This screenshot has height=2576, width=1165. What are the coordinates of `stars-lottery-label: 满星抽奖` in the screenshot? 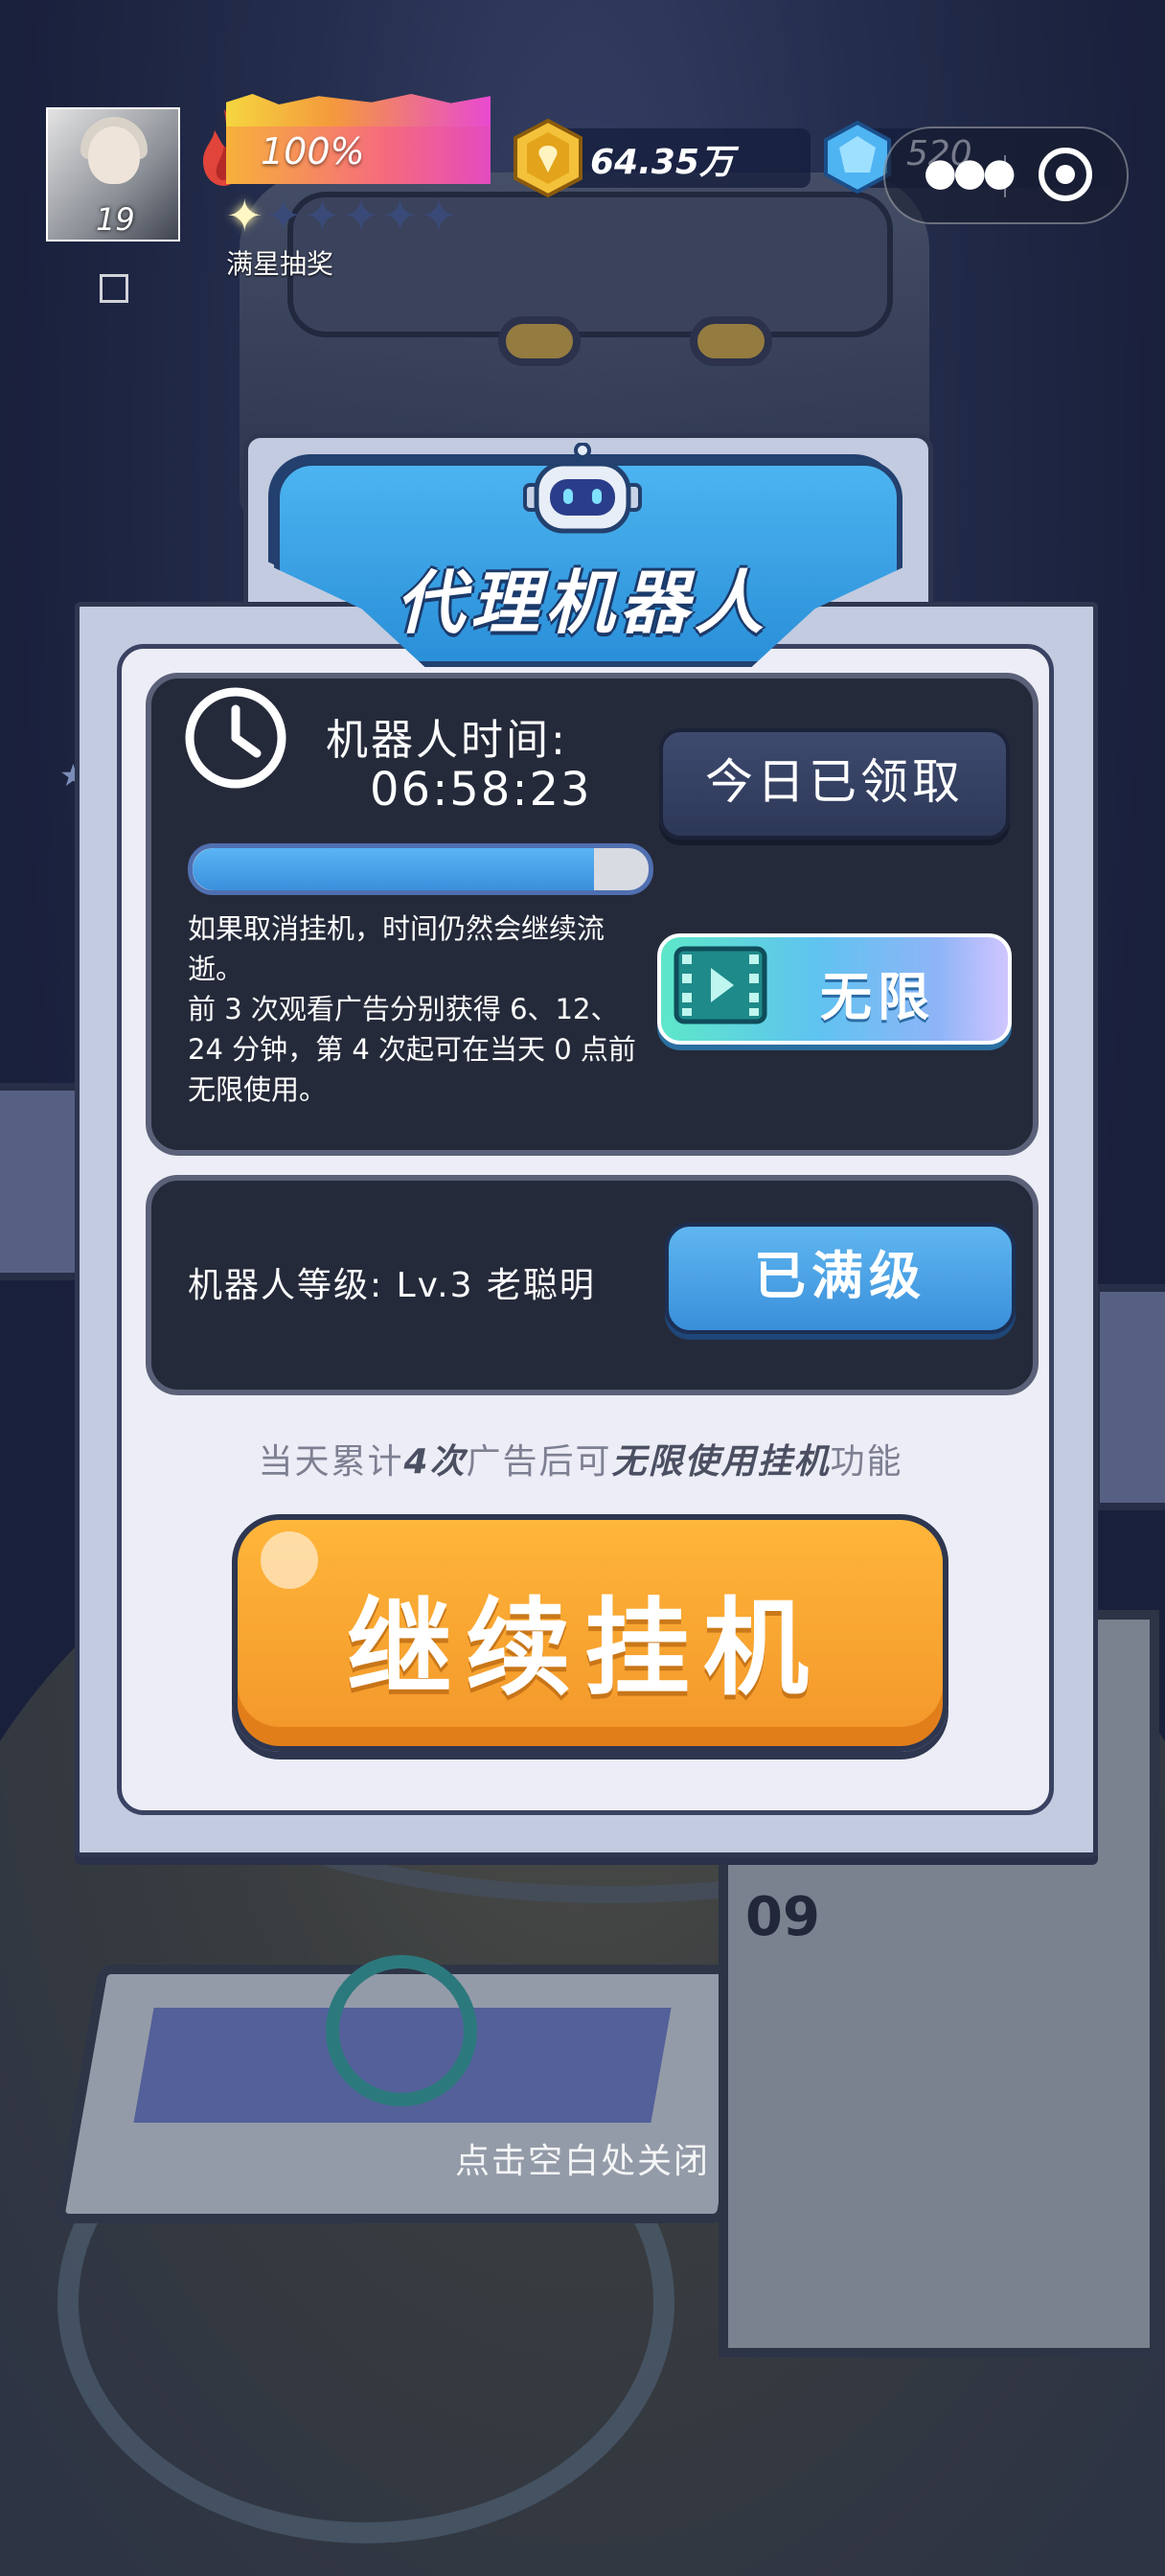 It's located at (279, 262).